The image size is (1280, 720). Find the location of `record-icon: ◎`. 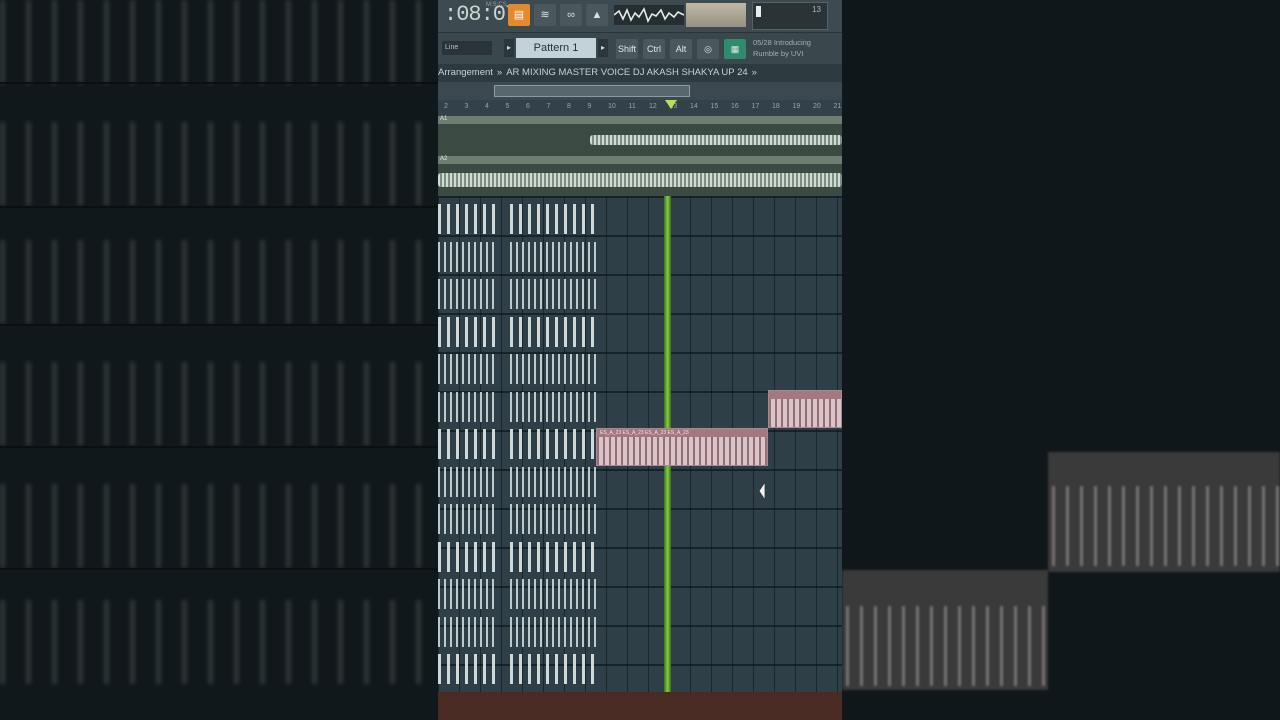

record-icon: ◎ is located at coordinates (708, 49).